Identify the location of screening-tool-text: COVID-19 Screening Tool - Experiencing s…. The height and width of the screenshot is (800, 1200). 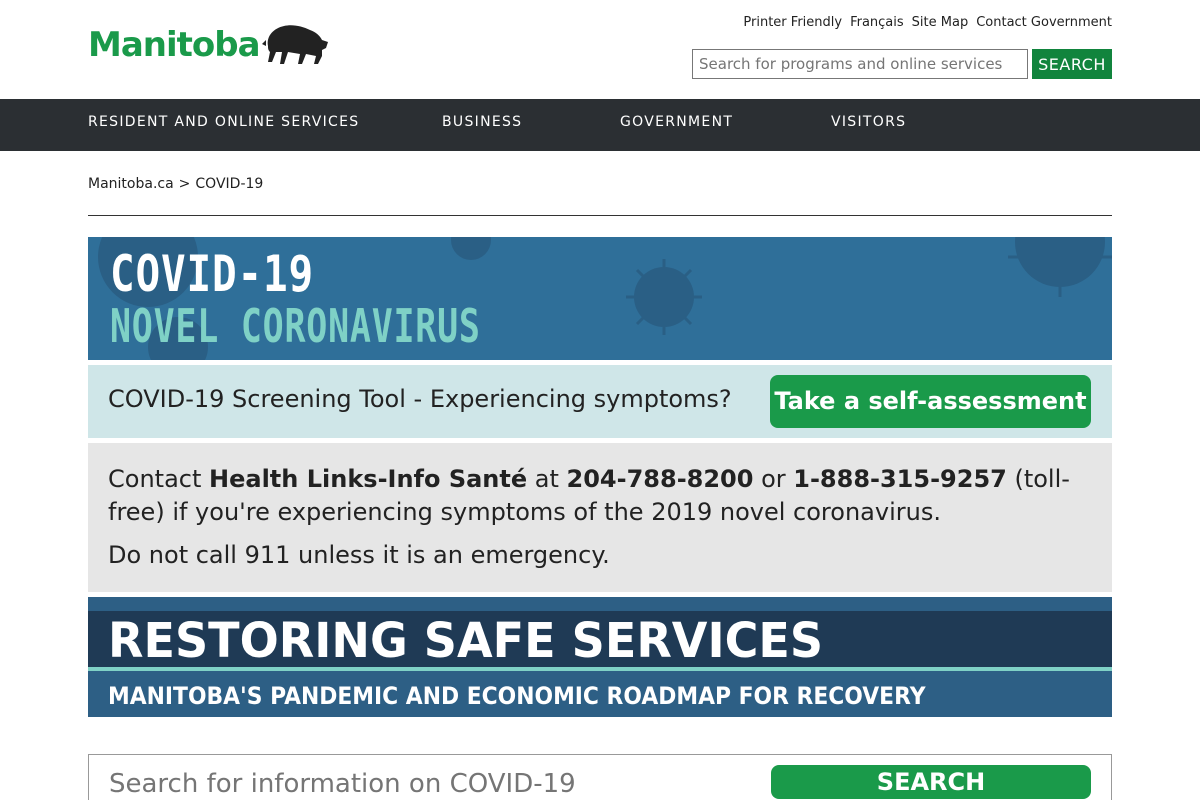
(420, 399).